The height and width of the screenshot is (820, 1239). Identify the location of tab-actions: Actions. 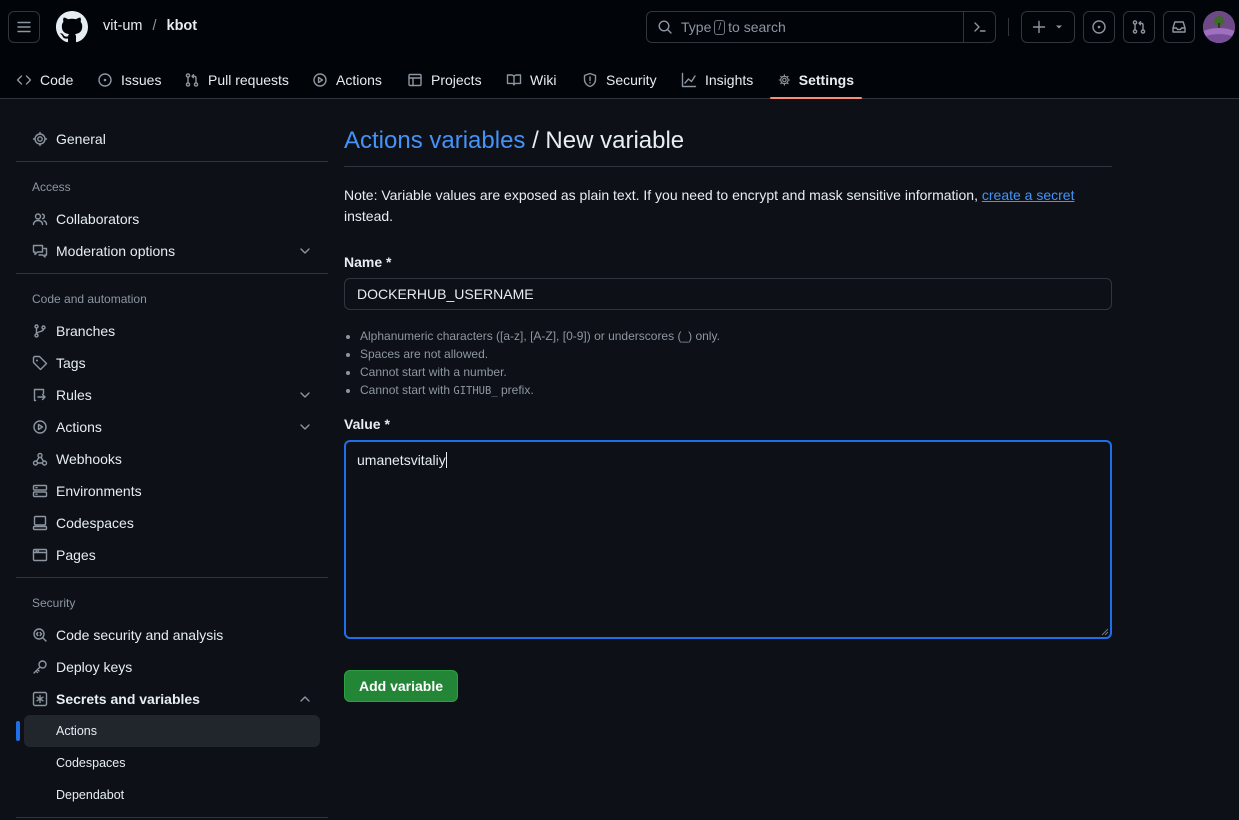
(347, 79).